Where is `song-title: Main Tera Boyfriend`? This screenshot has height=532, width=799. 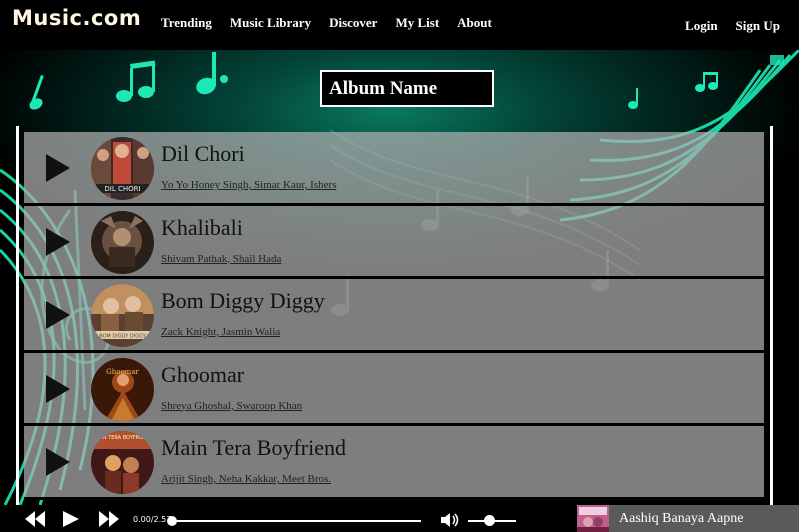 song-title: Main Tera Boyfriend is located at coordinates (254, 447).